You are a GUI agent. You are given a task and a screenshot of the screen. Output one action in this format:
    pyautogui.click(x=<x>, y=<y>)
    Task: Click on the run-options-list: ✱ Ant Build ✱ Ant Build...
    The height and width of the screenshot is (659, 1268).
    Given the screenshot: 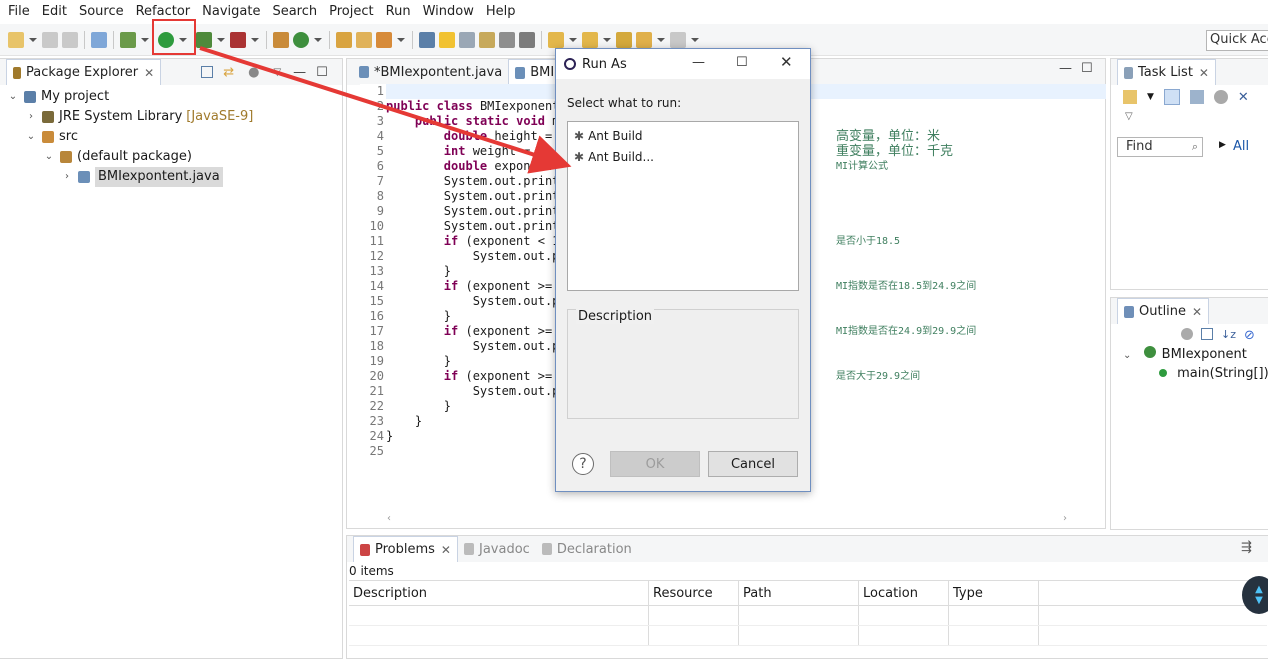 What is the action you would take?
    pyautogui.click(x=683, y=206)
    